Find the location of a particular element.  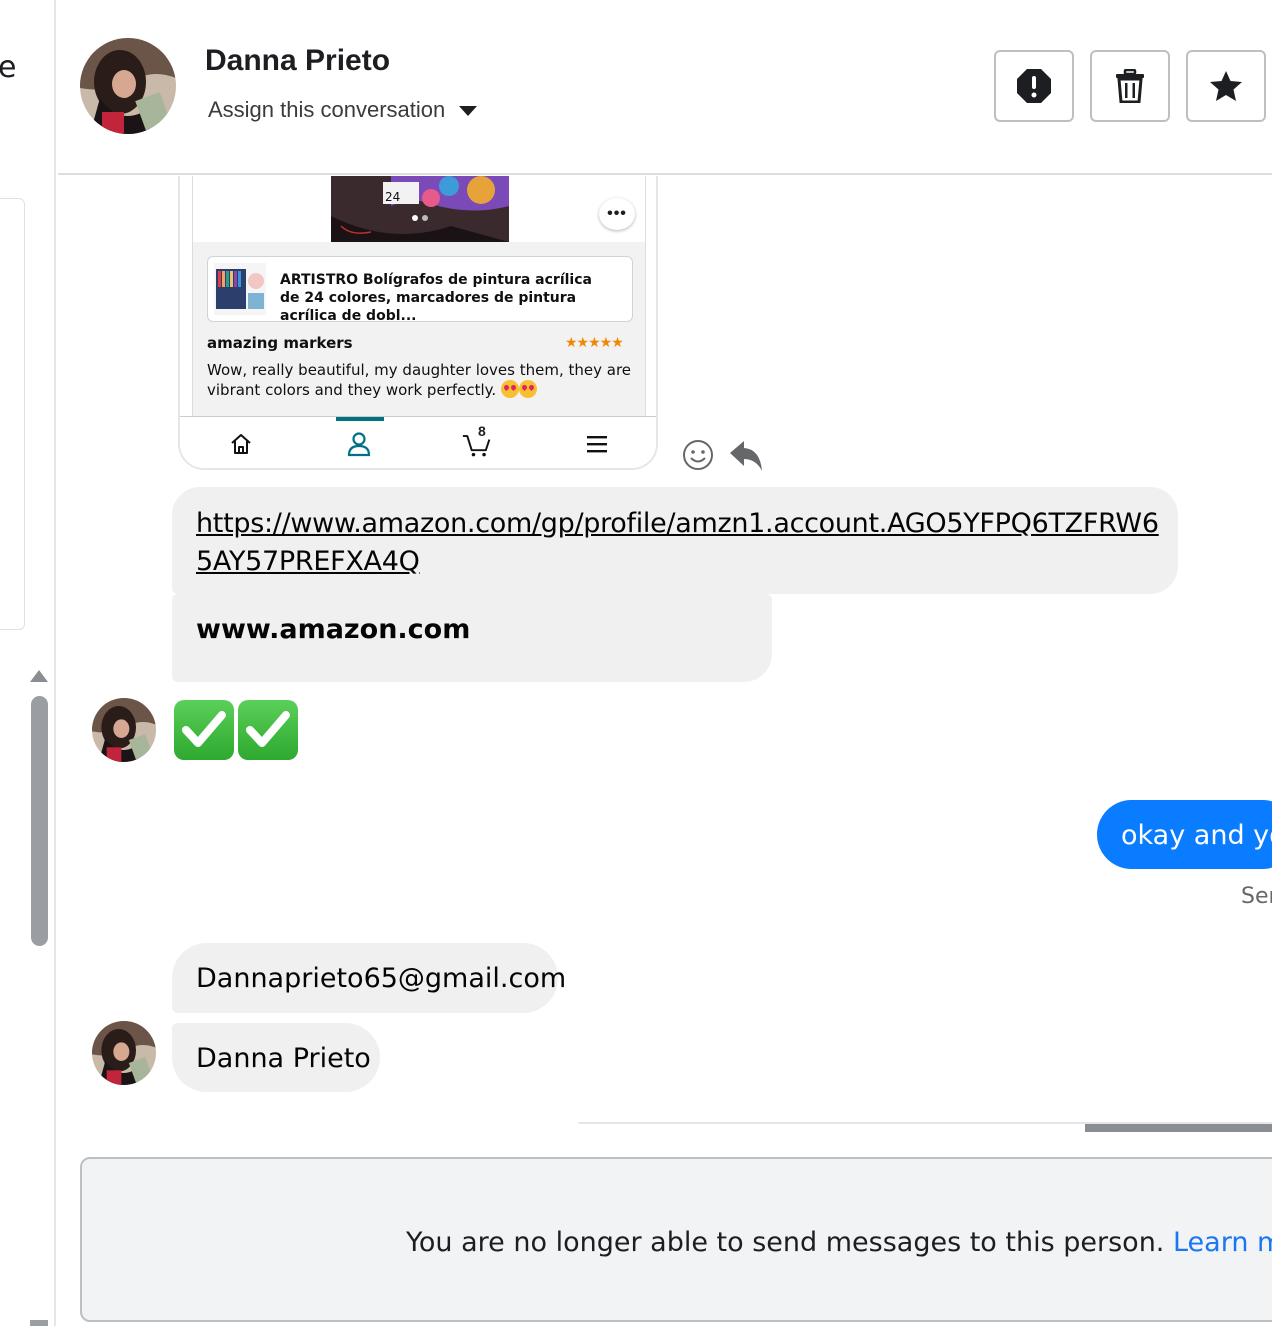

message-check-emojis is located at coordinates (236, 730).